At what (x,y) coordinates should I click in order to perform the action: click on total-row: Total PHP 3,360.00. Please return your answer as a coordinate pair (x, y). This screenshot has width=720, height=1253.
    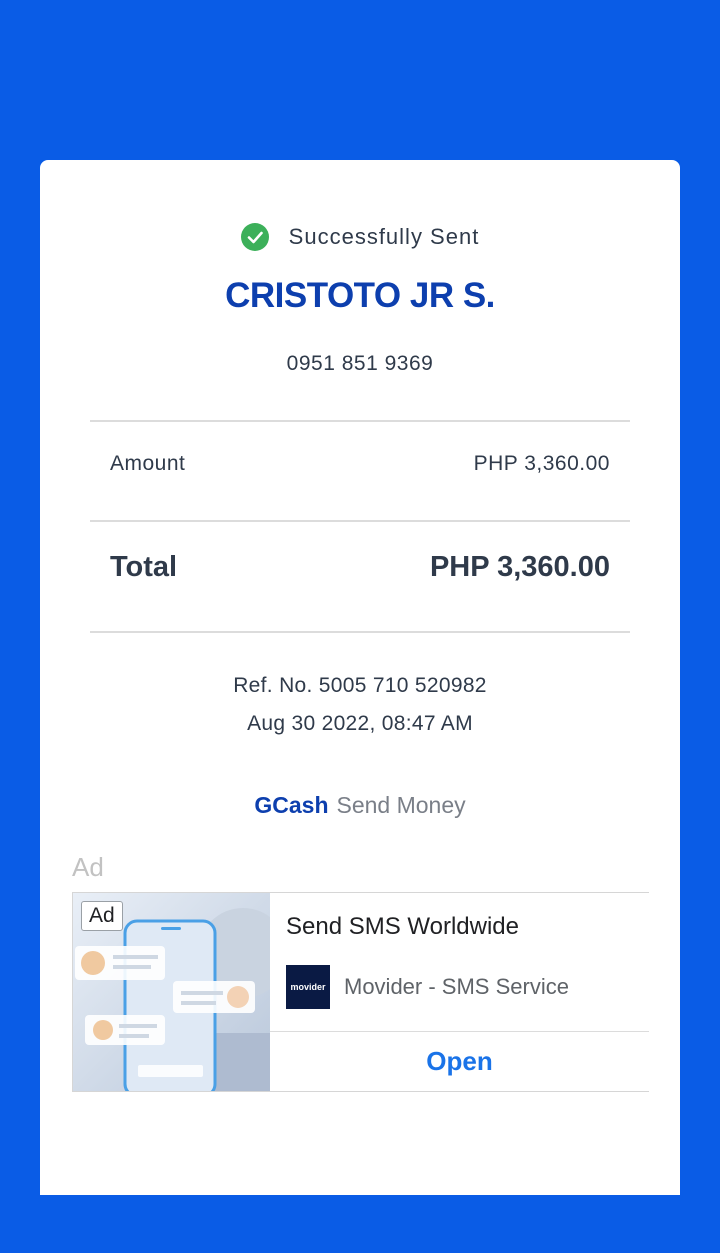
    Looking at the image, I should click on (360, 567).